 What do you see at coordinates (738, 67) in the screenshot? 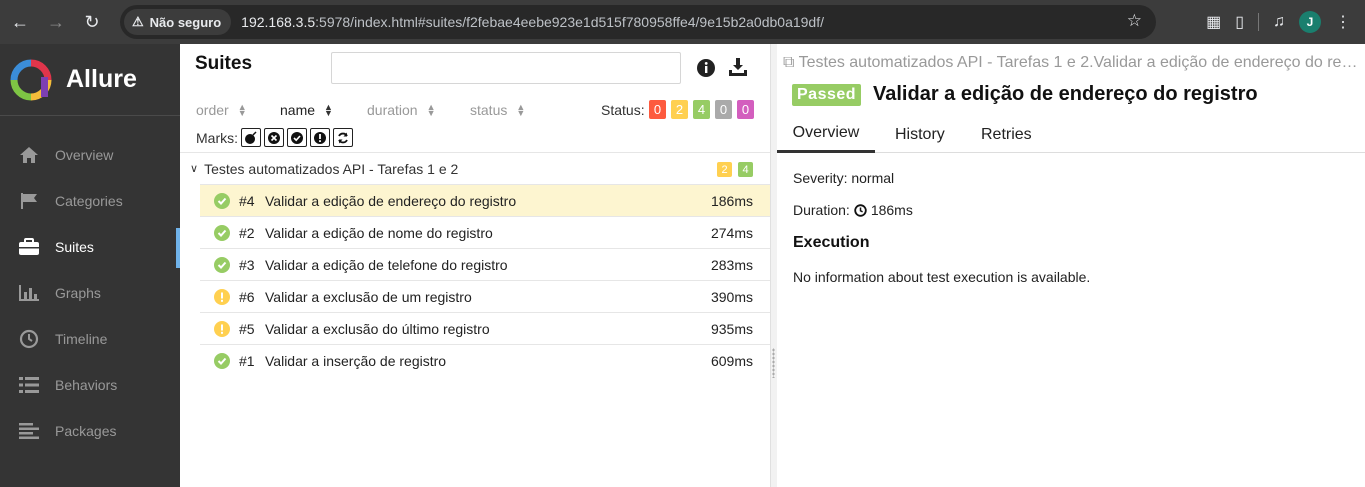
I see `download-icon` at bounding box center [738, 67].